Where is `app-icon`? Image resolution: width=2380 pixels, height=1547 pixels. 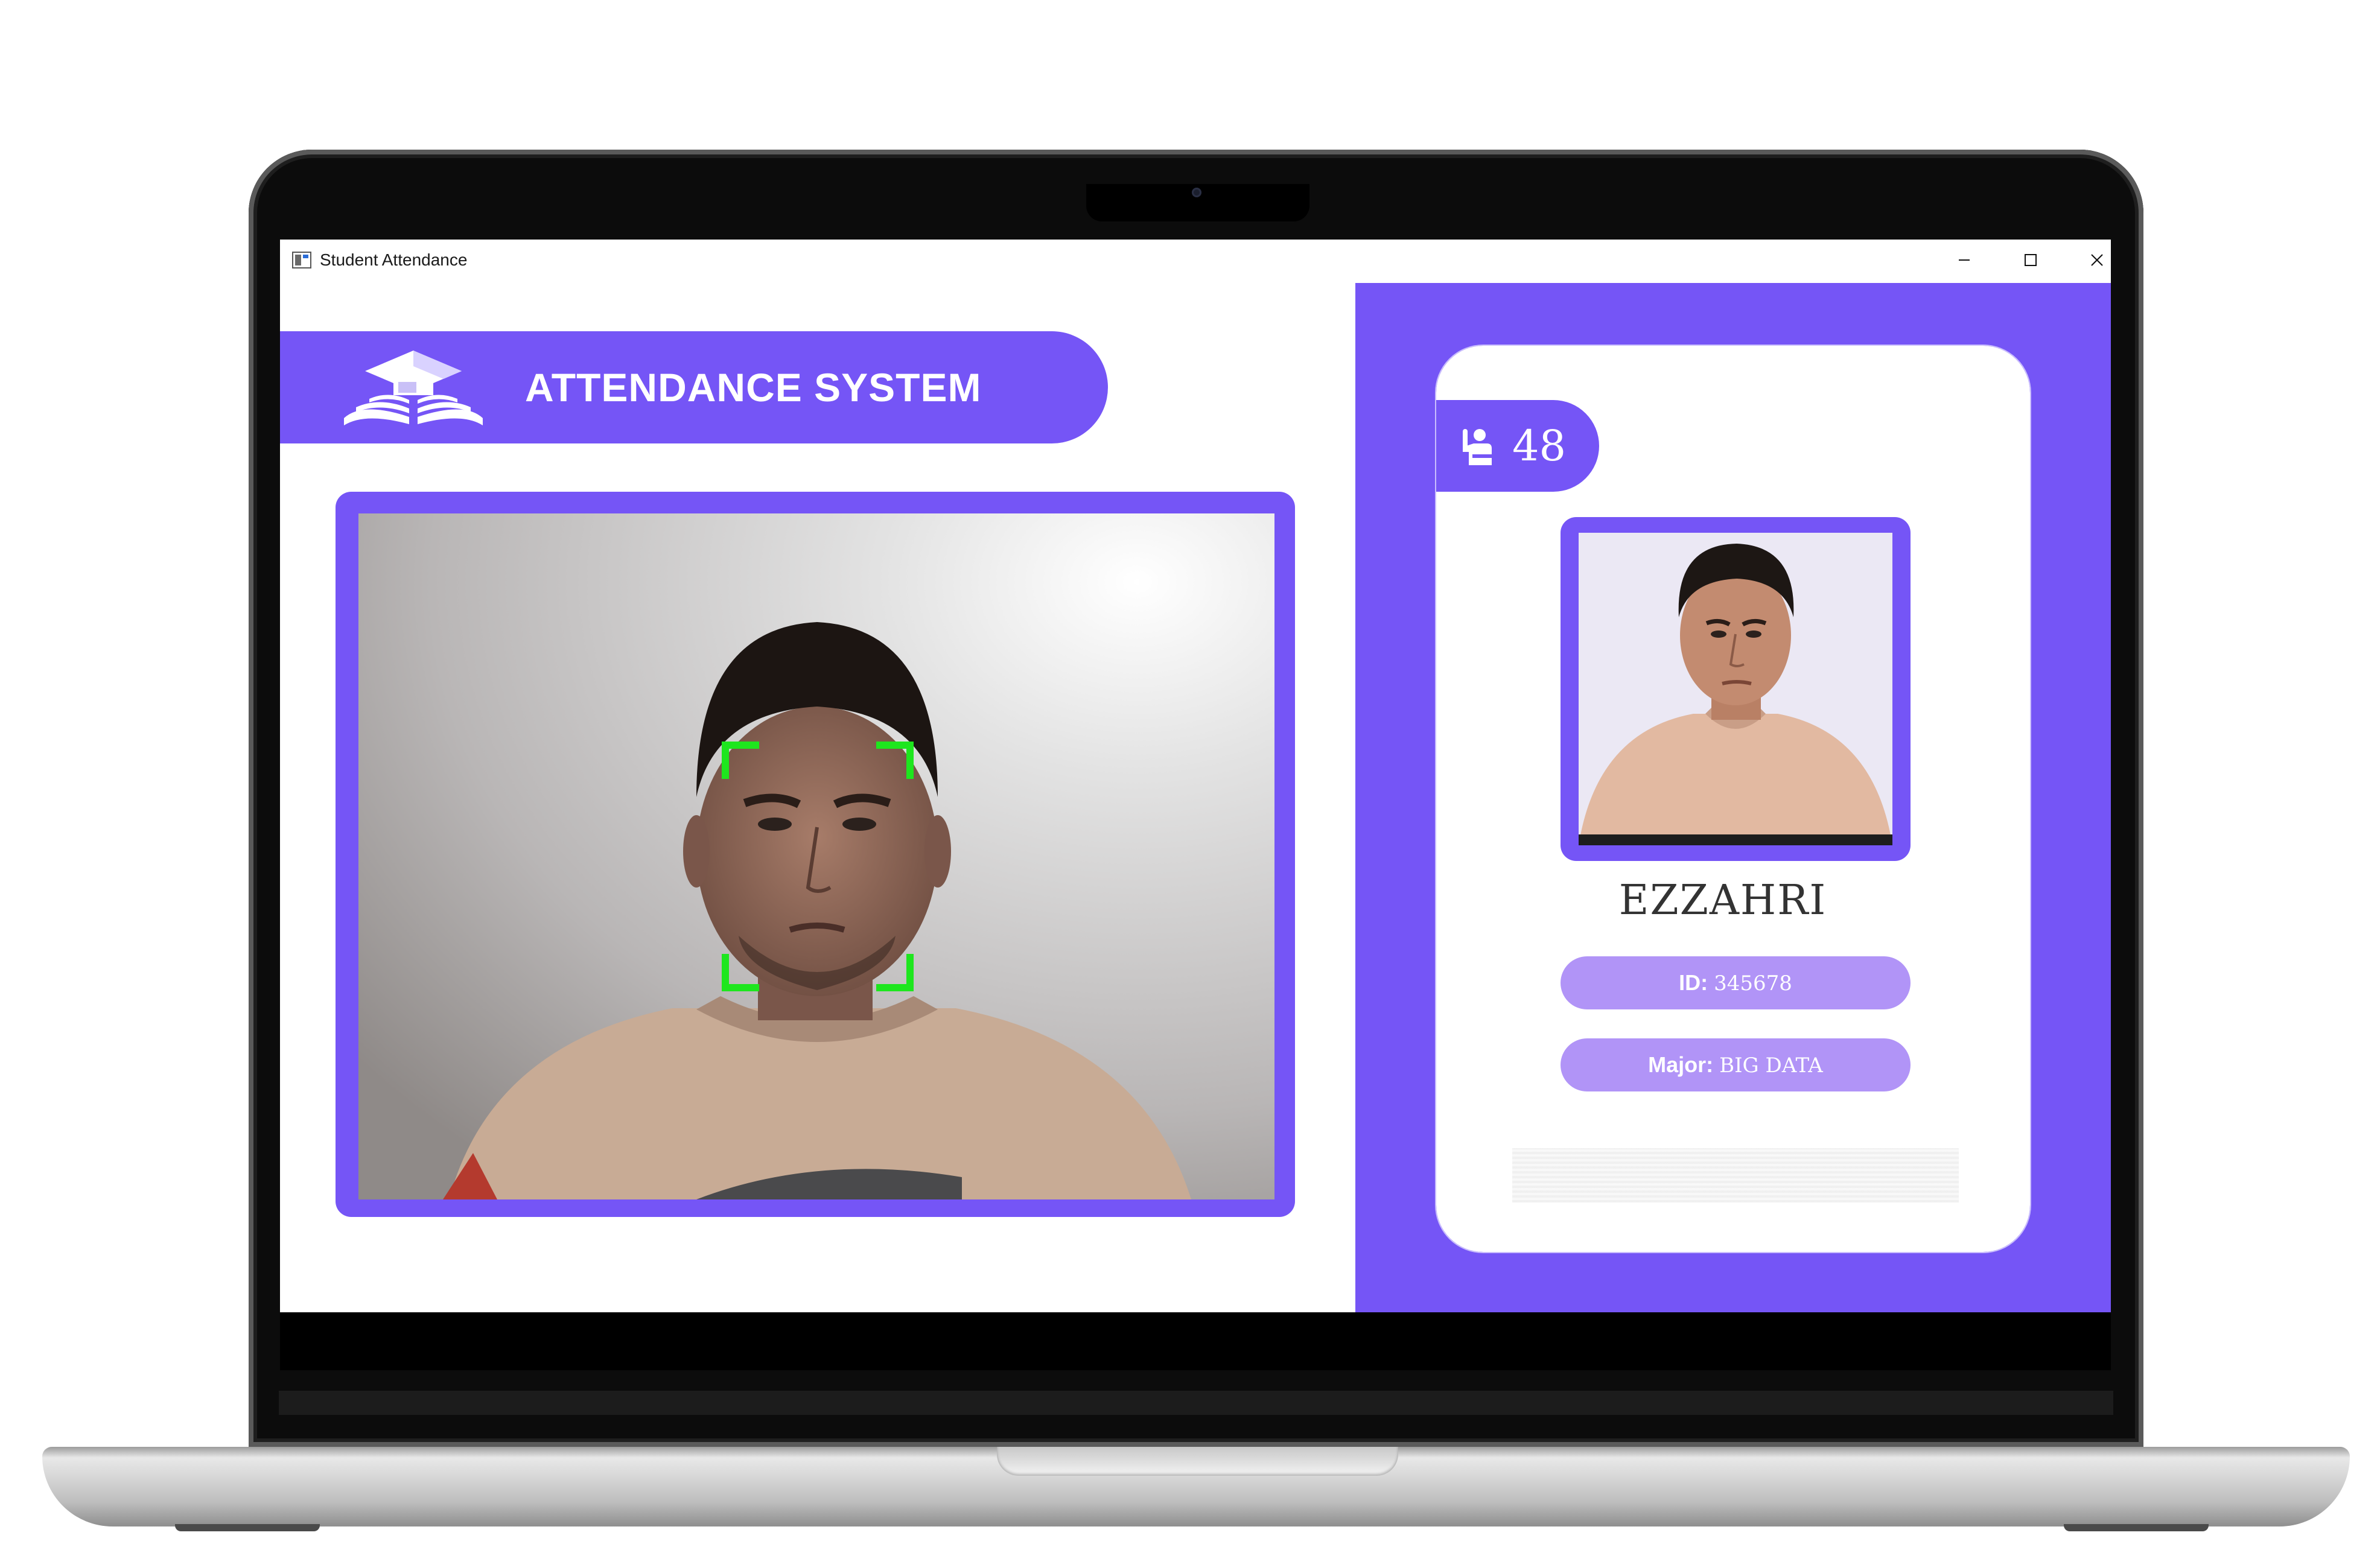
app-icon is located at coordinates (301, 260).